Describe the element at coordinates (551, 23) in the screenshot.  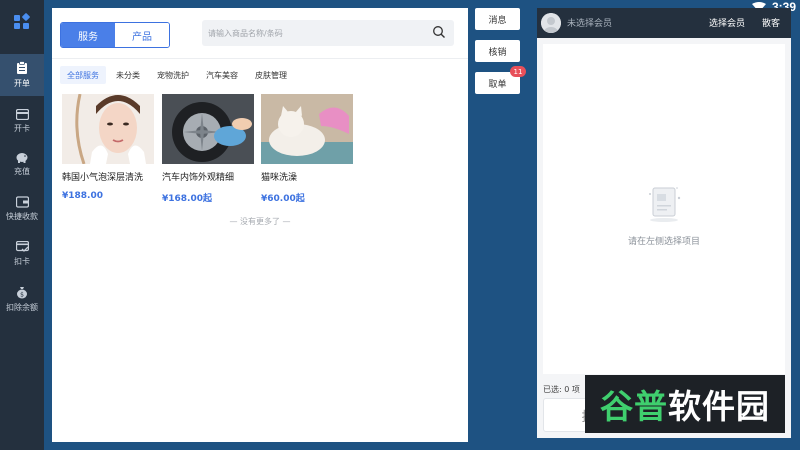
I see `avatar` at that location.